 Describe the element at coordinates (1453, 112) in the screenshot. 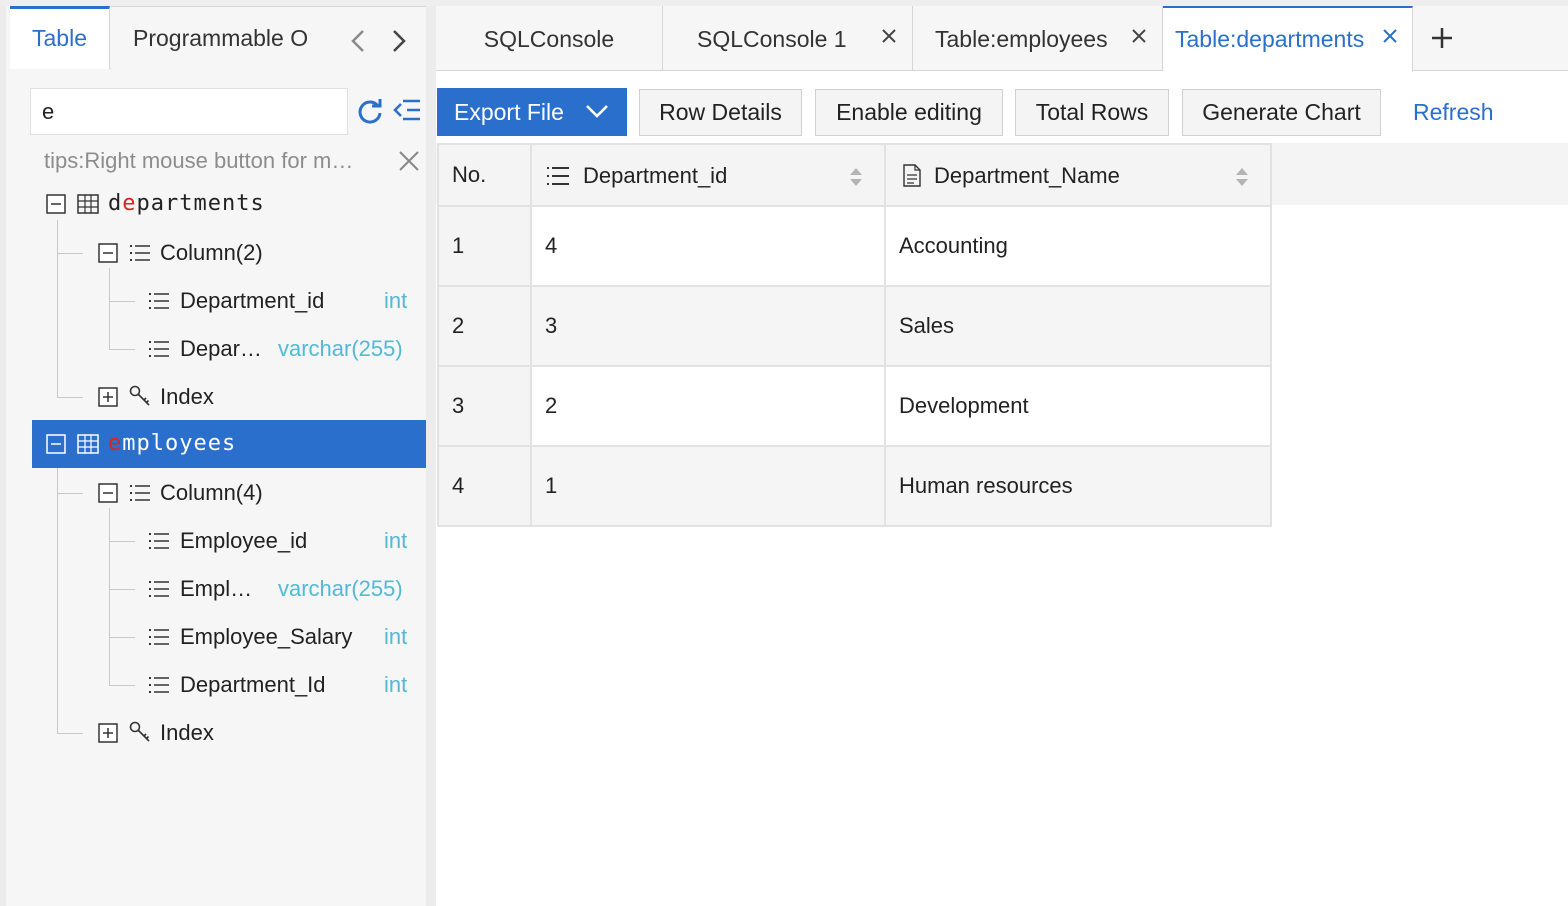

I see `refresh-button: Refresh` at that location.